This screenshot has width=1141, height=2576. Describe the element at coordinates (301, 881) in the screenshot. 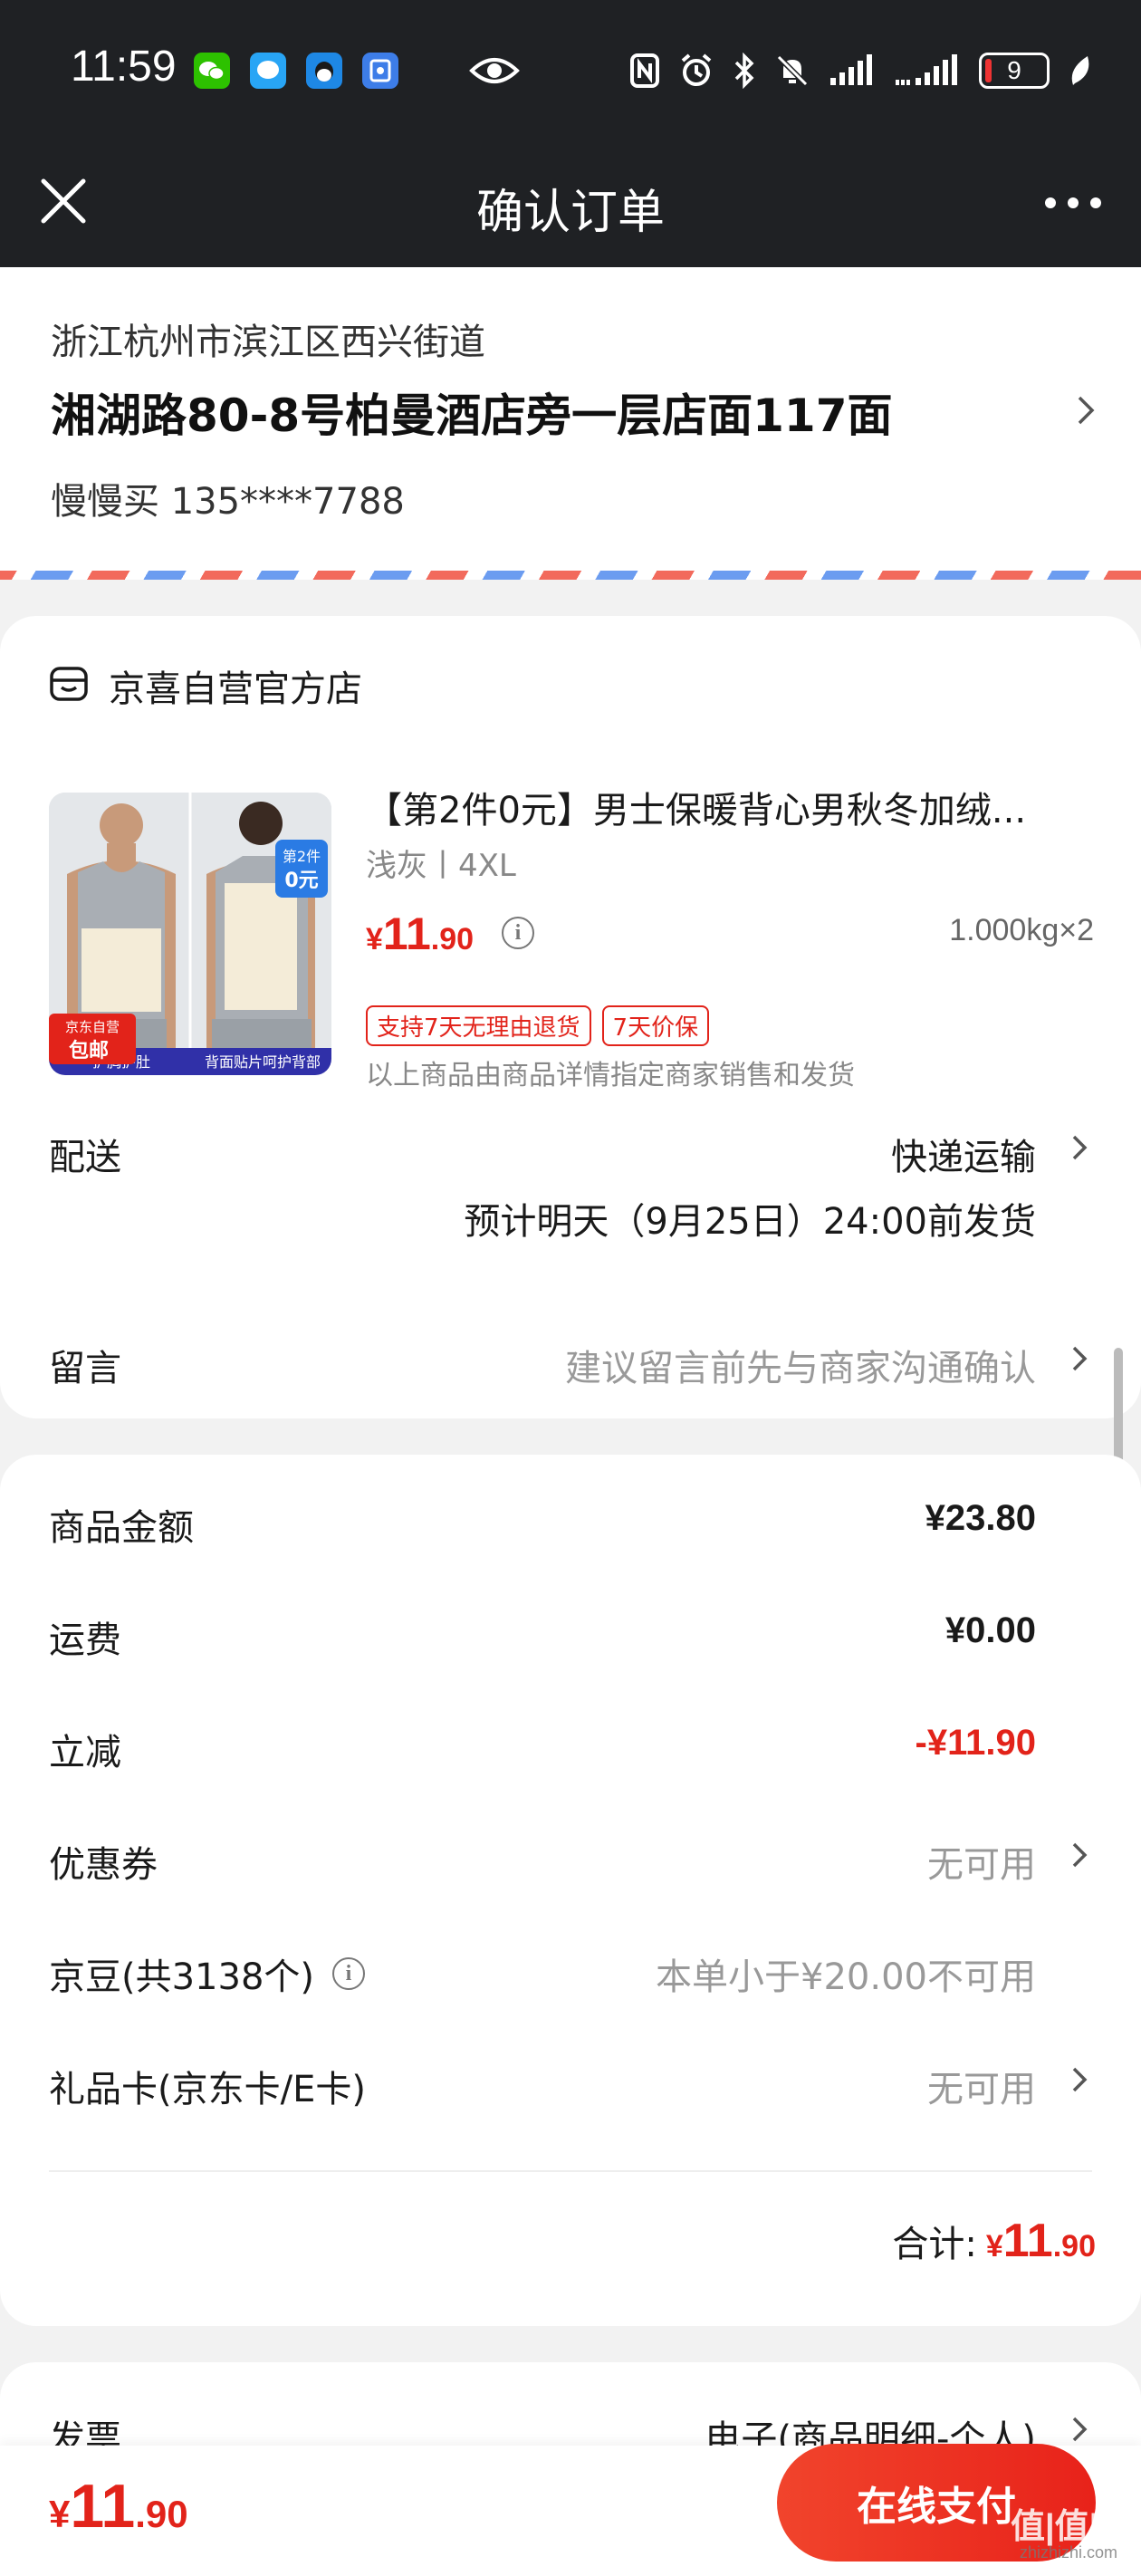

I see `image-badge-bottom: 0元` at that location.